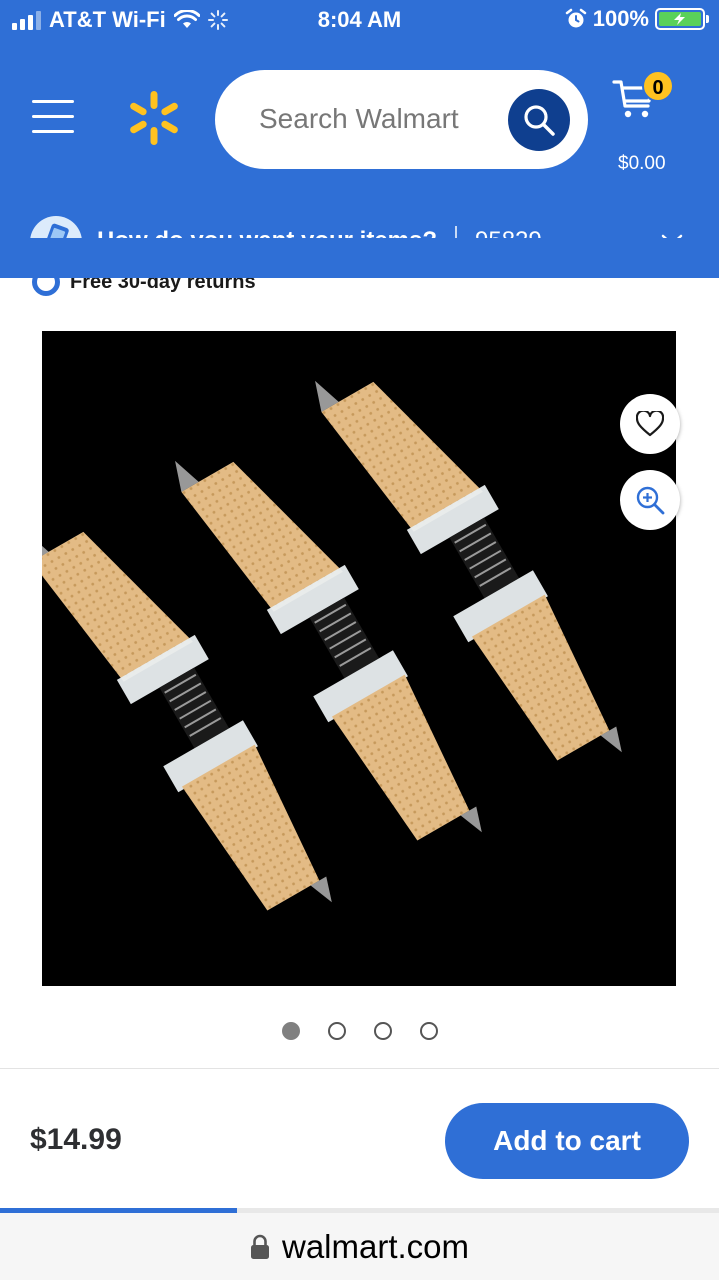 The width and height of the screenshot is (719, 1280). What do you see at coordinates (642, 163) in the screenshot?
I see `cart-total: $0.00` at bounding box center [642, 163].